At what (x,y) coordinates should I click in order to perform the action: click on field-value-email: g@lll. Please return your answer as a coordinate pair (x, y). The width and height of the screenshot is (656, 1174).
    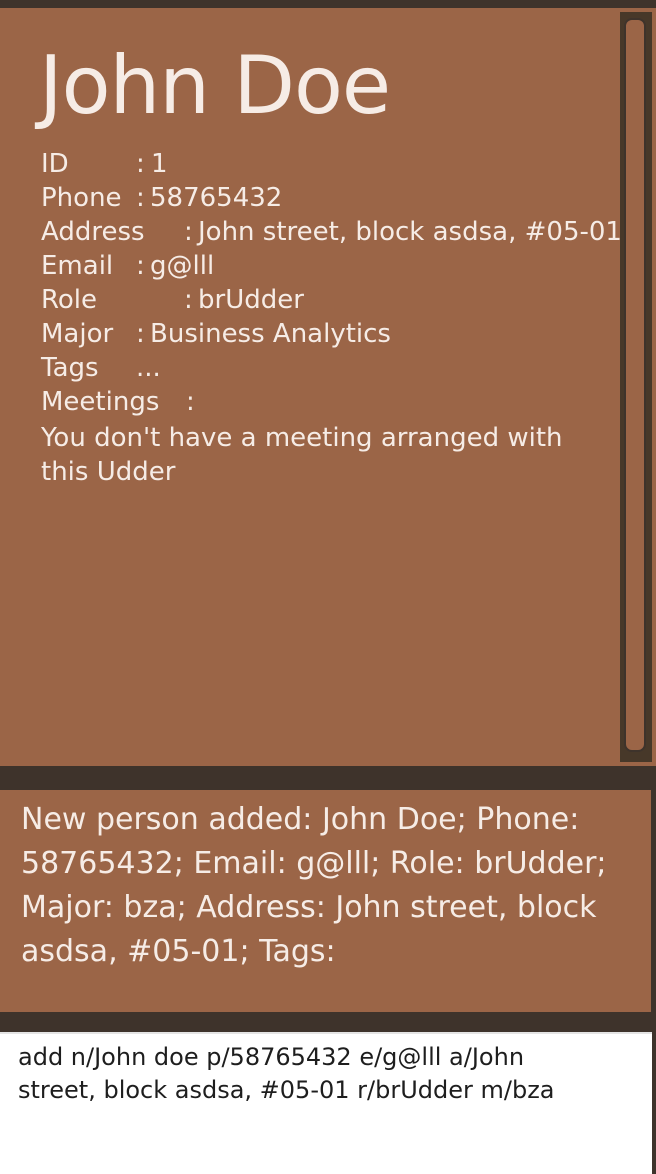
    Looking at the image, I should click on (182, 266).